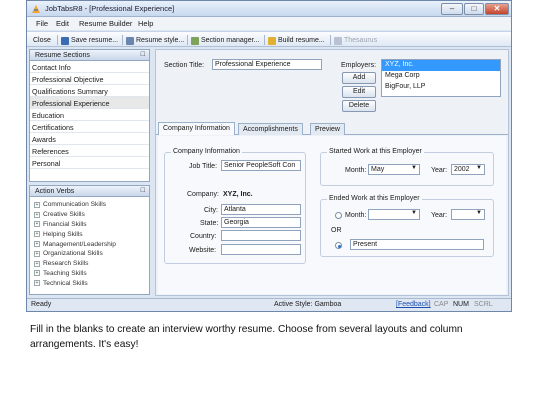  What do you see at coordinates (89, 163) in the screenshot?
I see `sidebar-item-personal: Personal` at bounding box center [89, 163].